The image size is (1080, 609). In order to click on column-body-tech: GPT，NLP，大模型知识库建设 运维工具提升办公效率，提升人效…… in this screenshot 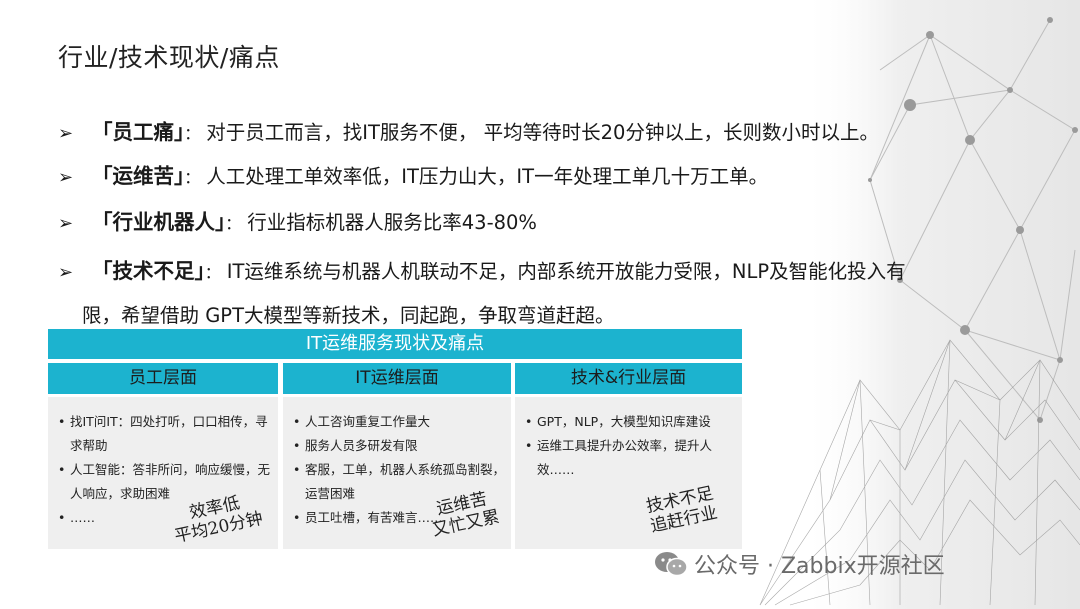, I will do `click(628, 473)`.